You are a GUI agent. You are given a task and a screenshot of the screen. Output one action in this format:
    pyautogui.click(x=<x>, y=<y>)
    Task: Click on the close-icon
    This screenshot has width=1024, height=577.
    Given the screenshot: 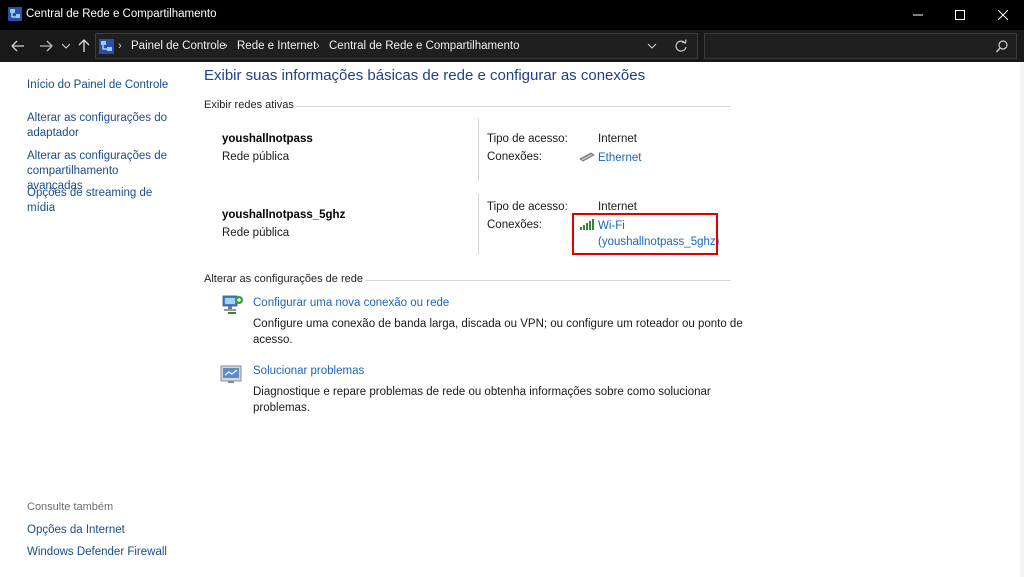 What is the action you would take?
    pyautogui.click(x=1003, y=15)
    